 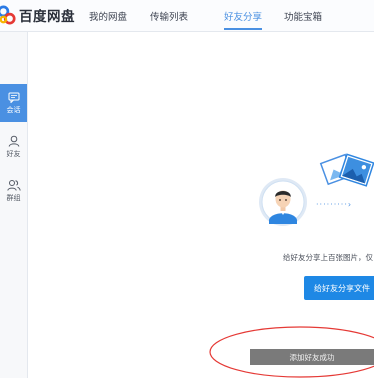 What do you see at coordinates (108, 16) in the screenshot?
I see `nav-tab-my-disk: 我的网盘` at bounding box center [108, 16].